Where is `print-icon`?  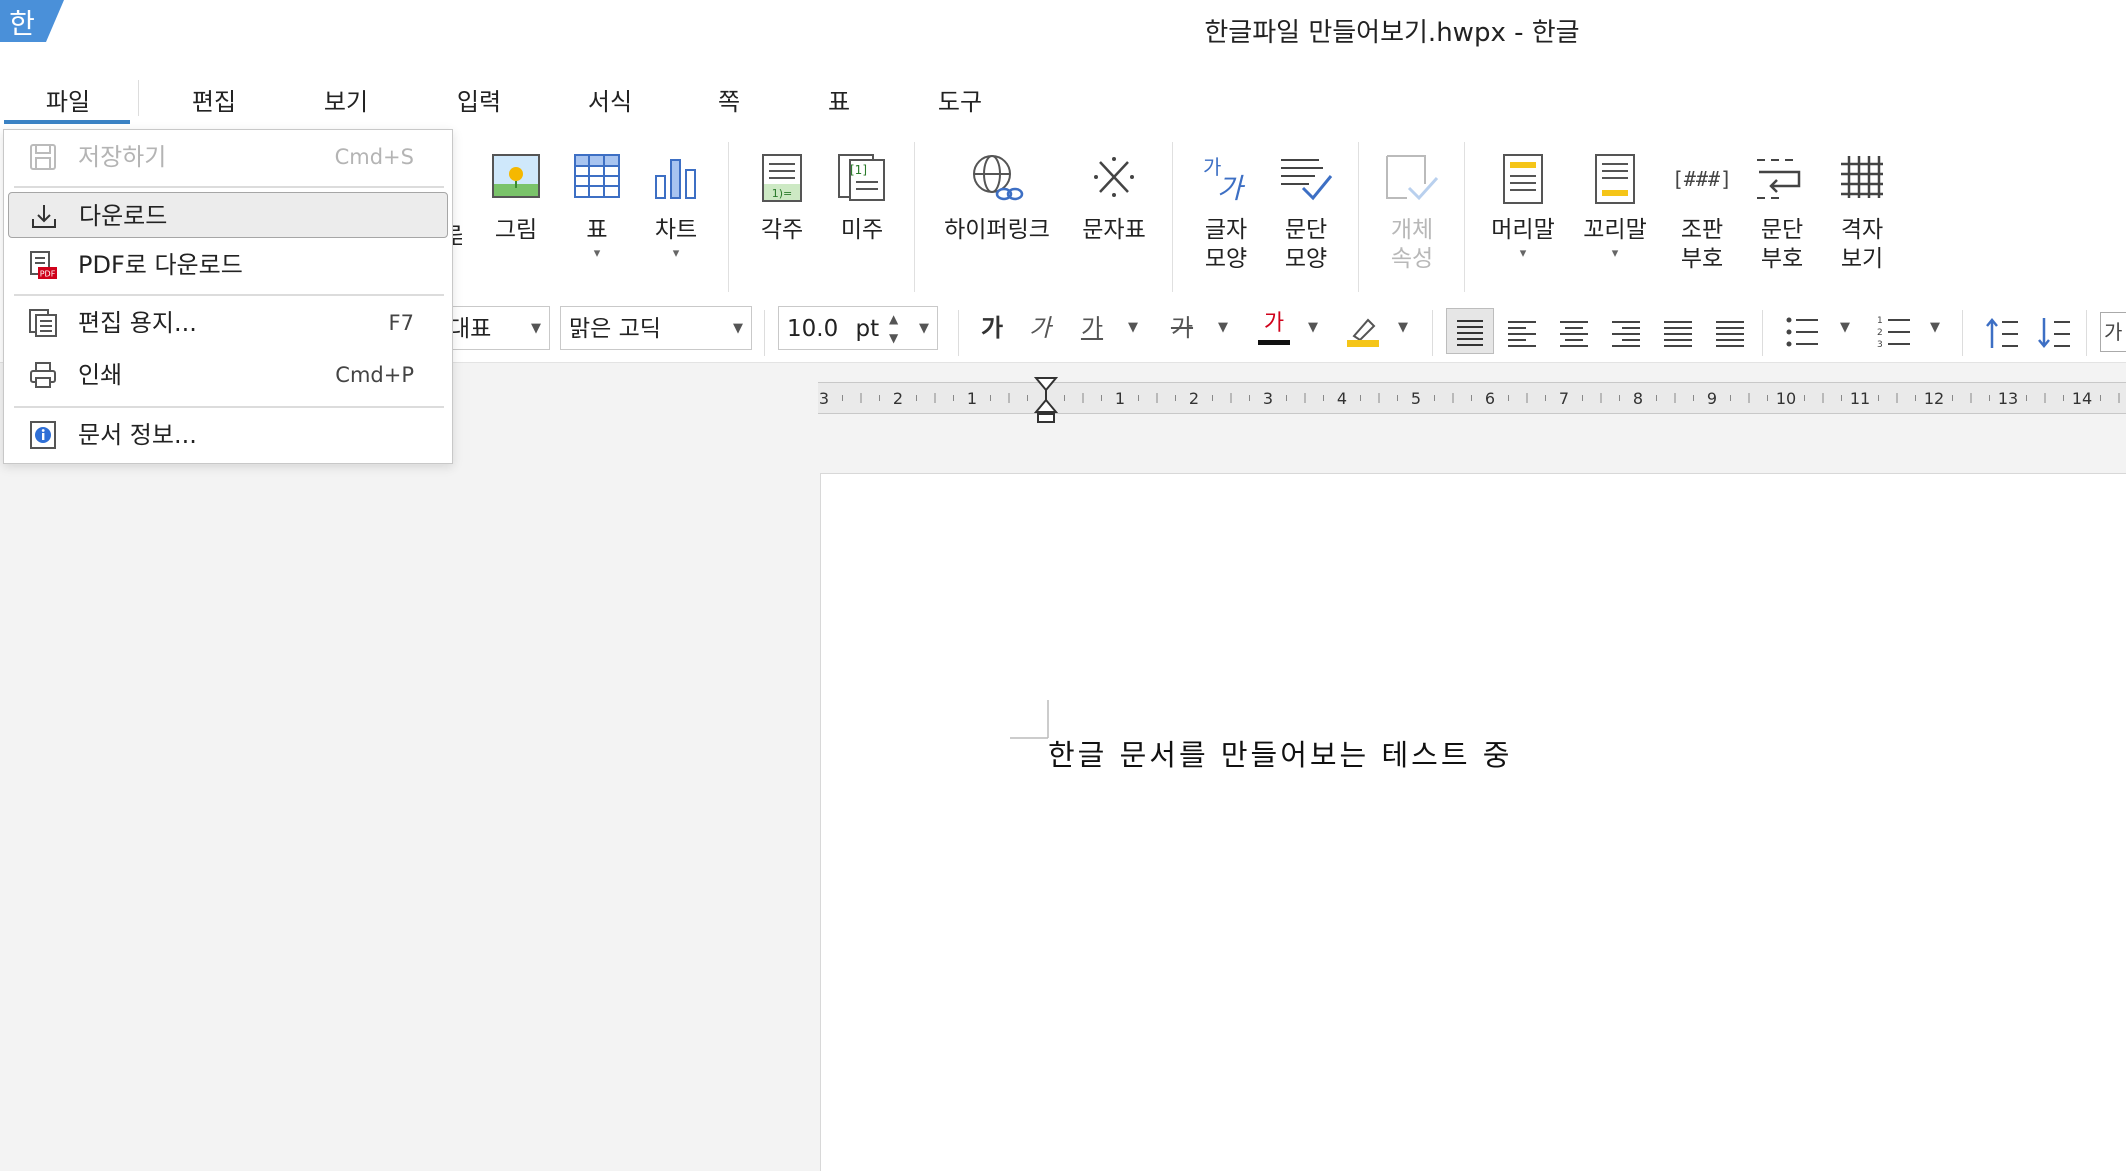
print-icon is located at coordinates (43, 375).